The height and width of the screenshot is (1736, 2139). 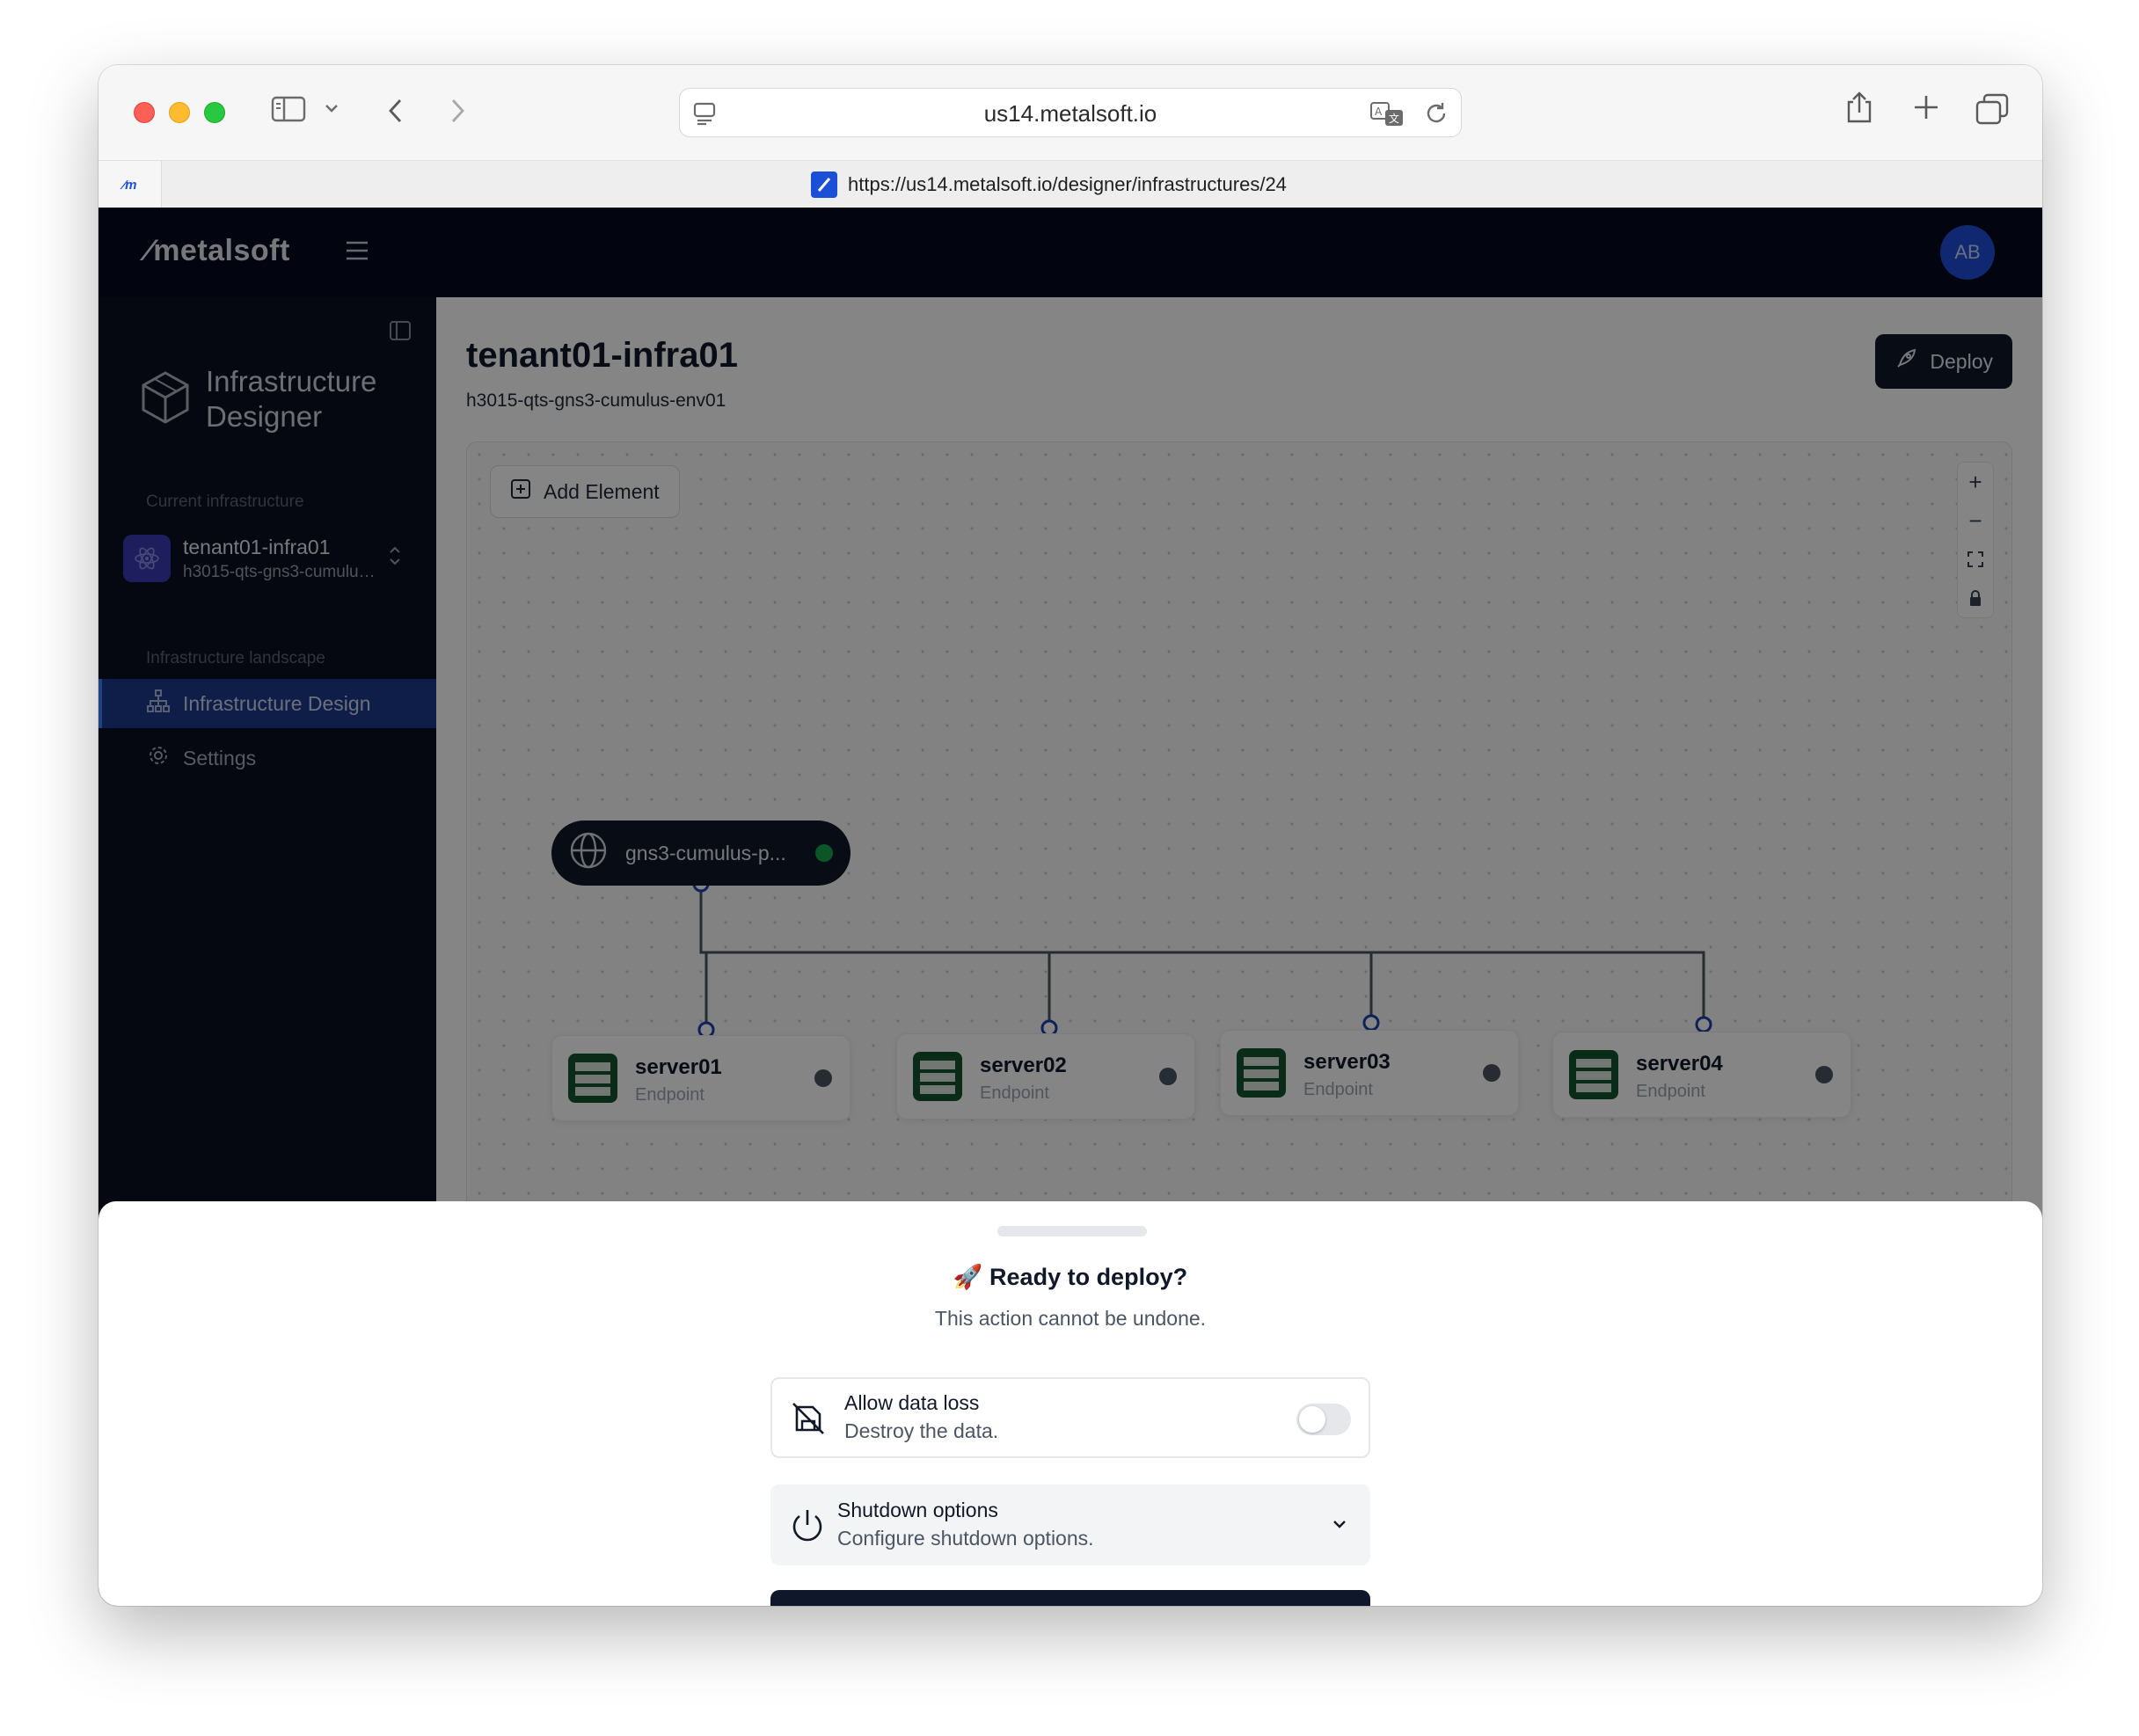 What do you see at coordinates (1379, 112) in the screenshot?
I see `svg-text: A` at bounding box center [1379, 112].